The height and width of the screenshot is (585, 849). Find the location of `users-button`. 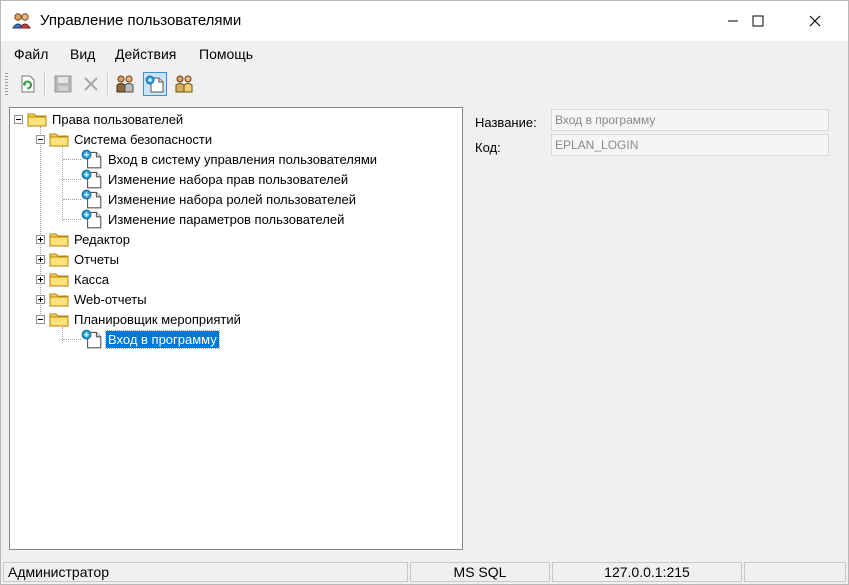

users-button is located at coordinates (125, 84).